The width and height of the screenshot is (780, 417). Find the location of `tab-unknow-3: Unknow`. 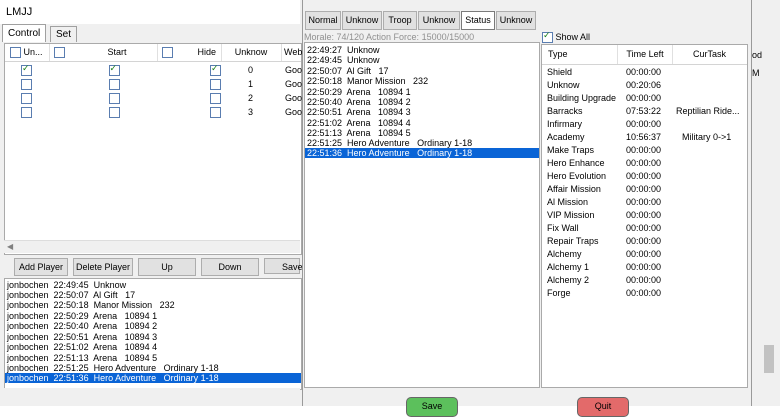

tab-unknow-3: Unknow is located at coordinates (516, 20).